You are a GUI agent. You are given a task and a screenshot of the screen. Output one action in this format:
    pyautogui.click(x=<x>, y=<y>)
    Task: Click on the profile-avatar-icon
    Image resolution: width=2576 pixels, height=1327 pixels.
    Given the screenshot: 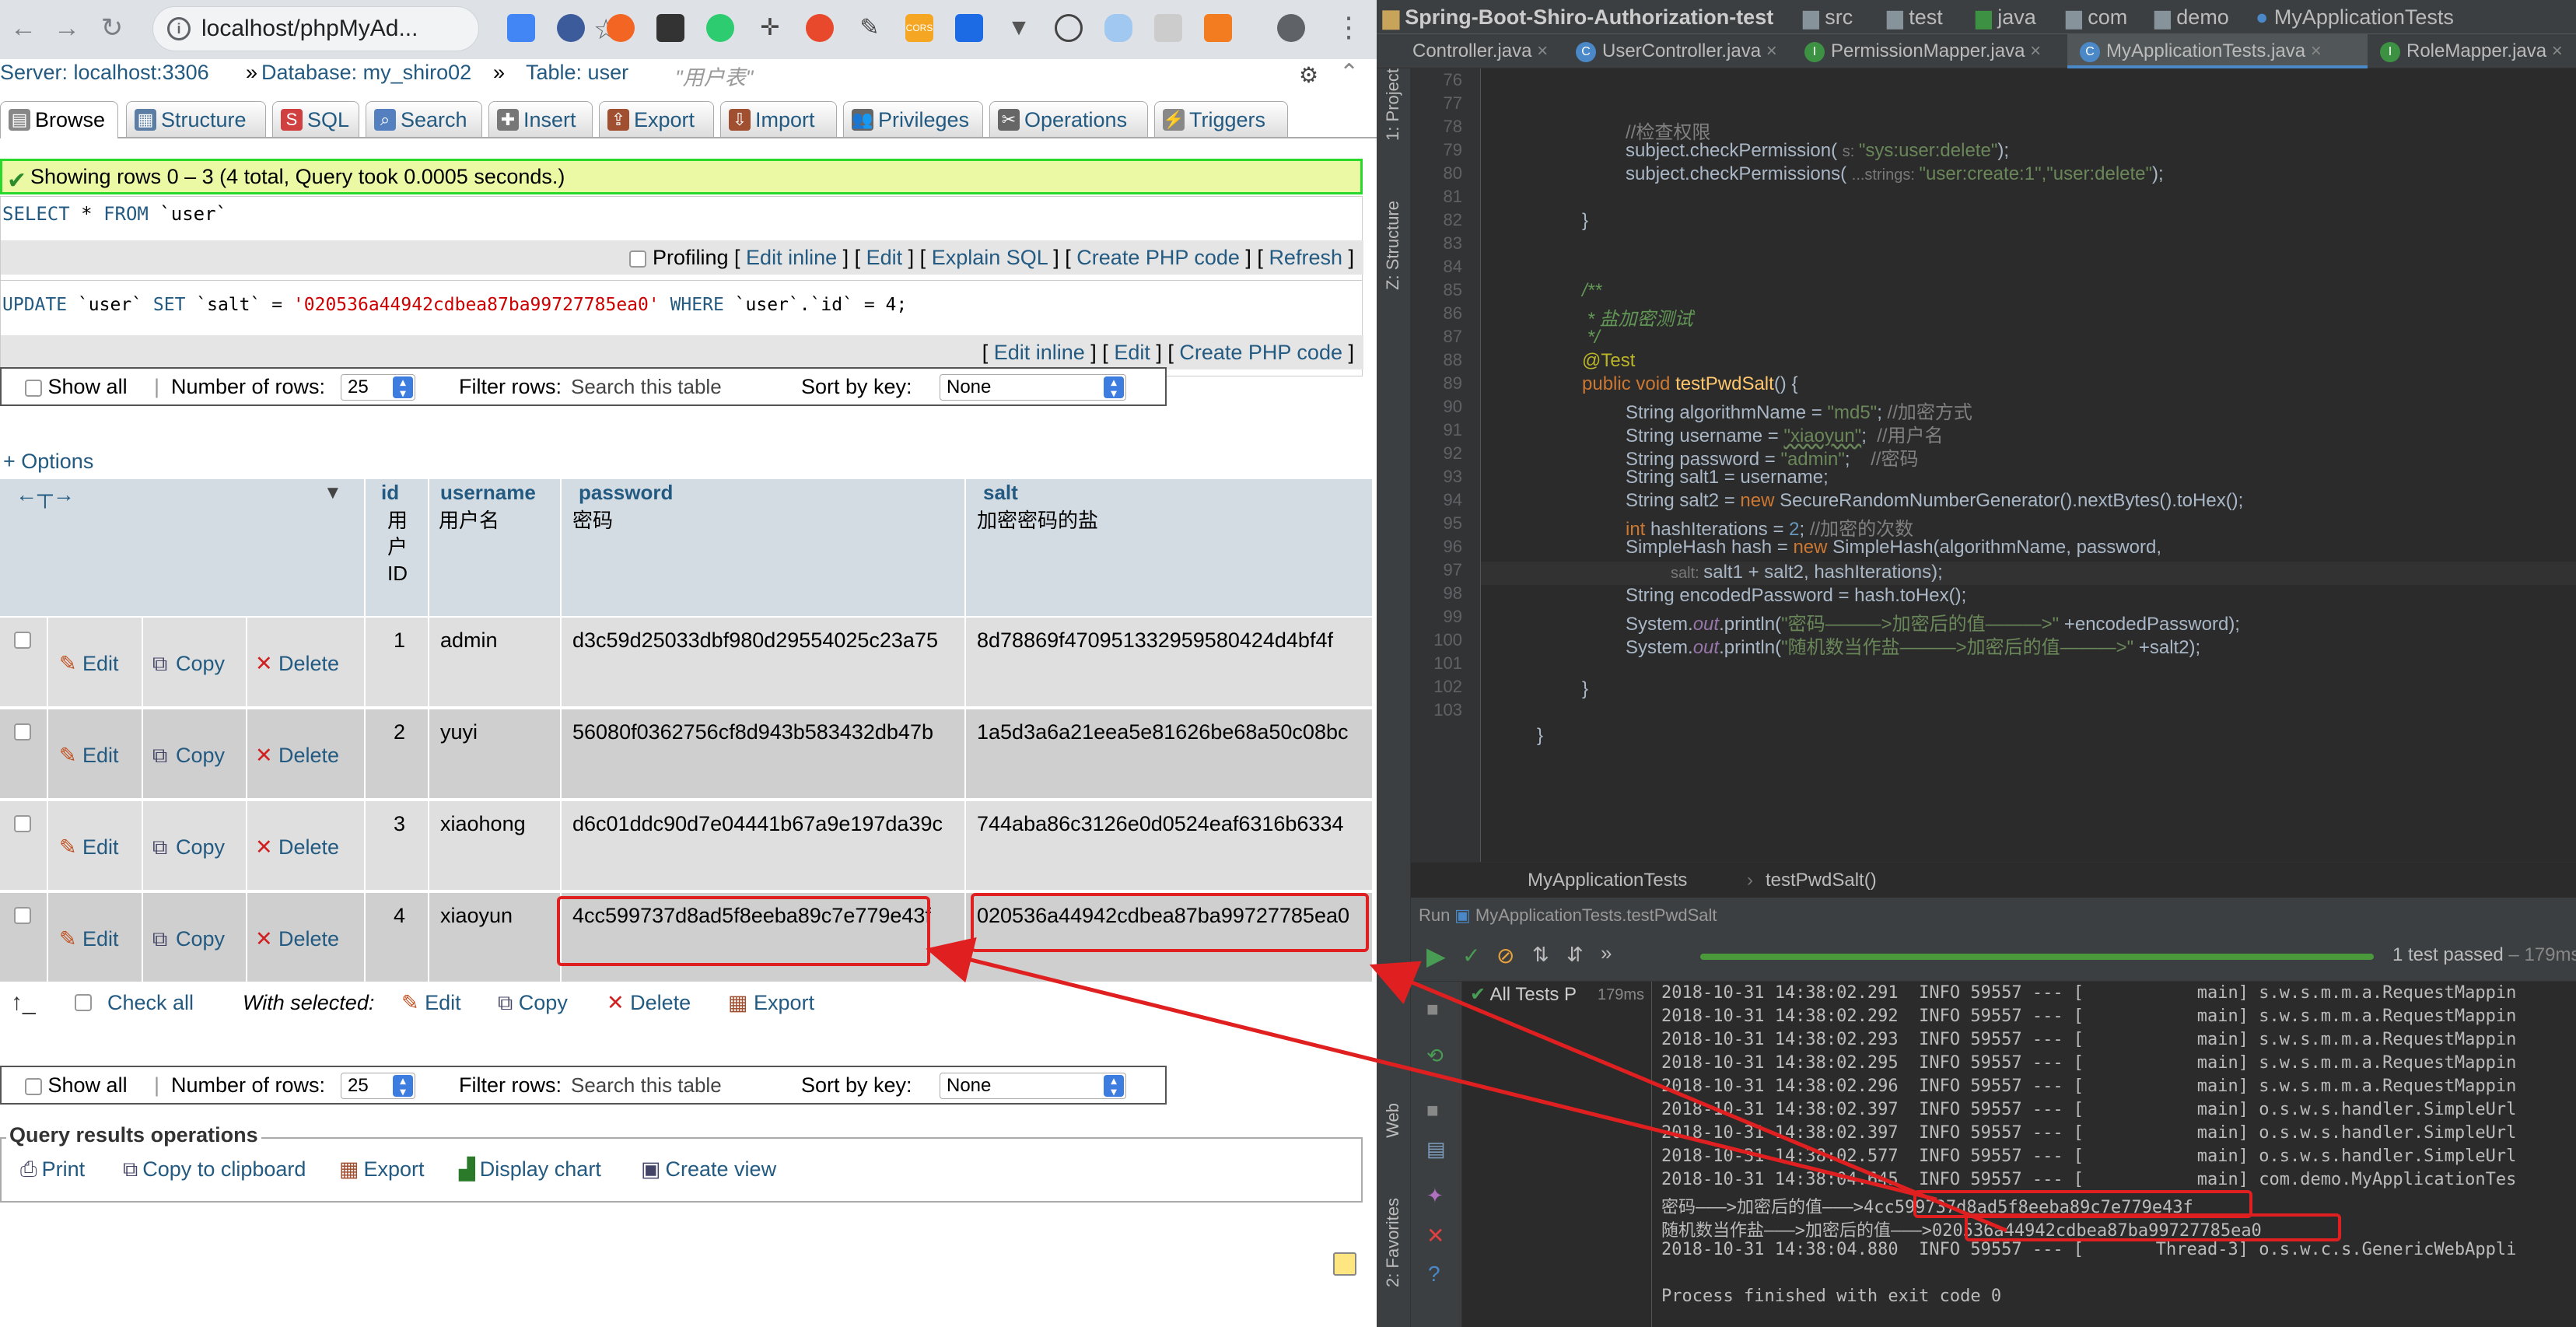 What is the action you would take?
    pyautogui.click(x=1291, y=28)
    